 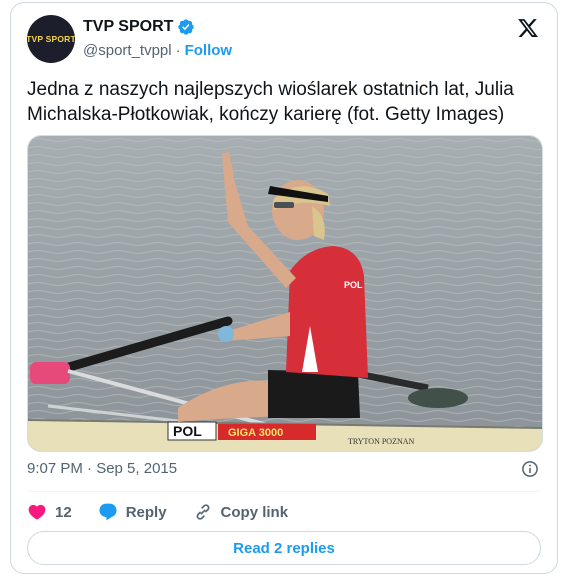 What do you see at coordinates (186, 27) in the screenshot?
I see `verified-badge-icon` at bounding box center [186, 27].